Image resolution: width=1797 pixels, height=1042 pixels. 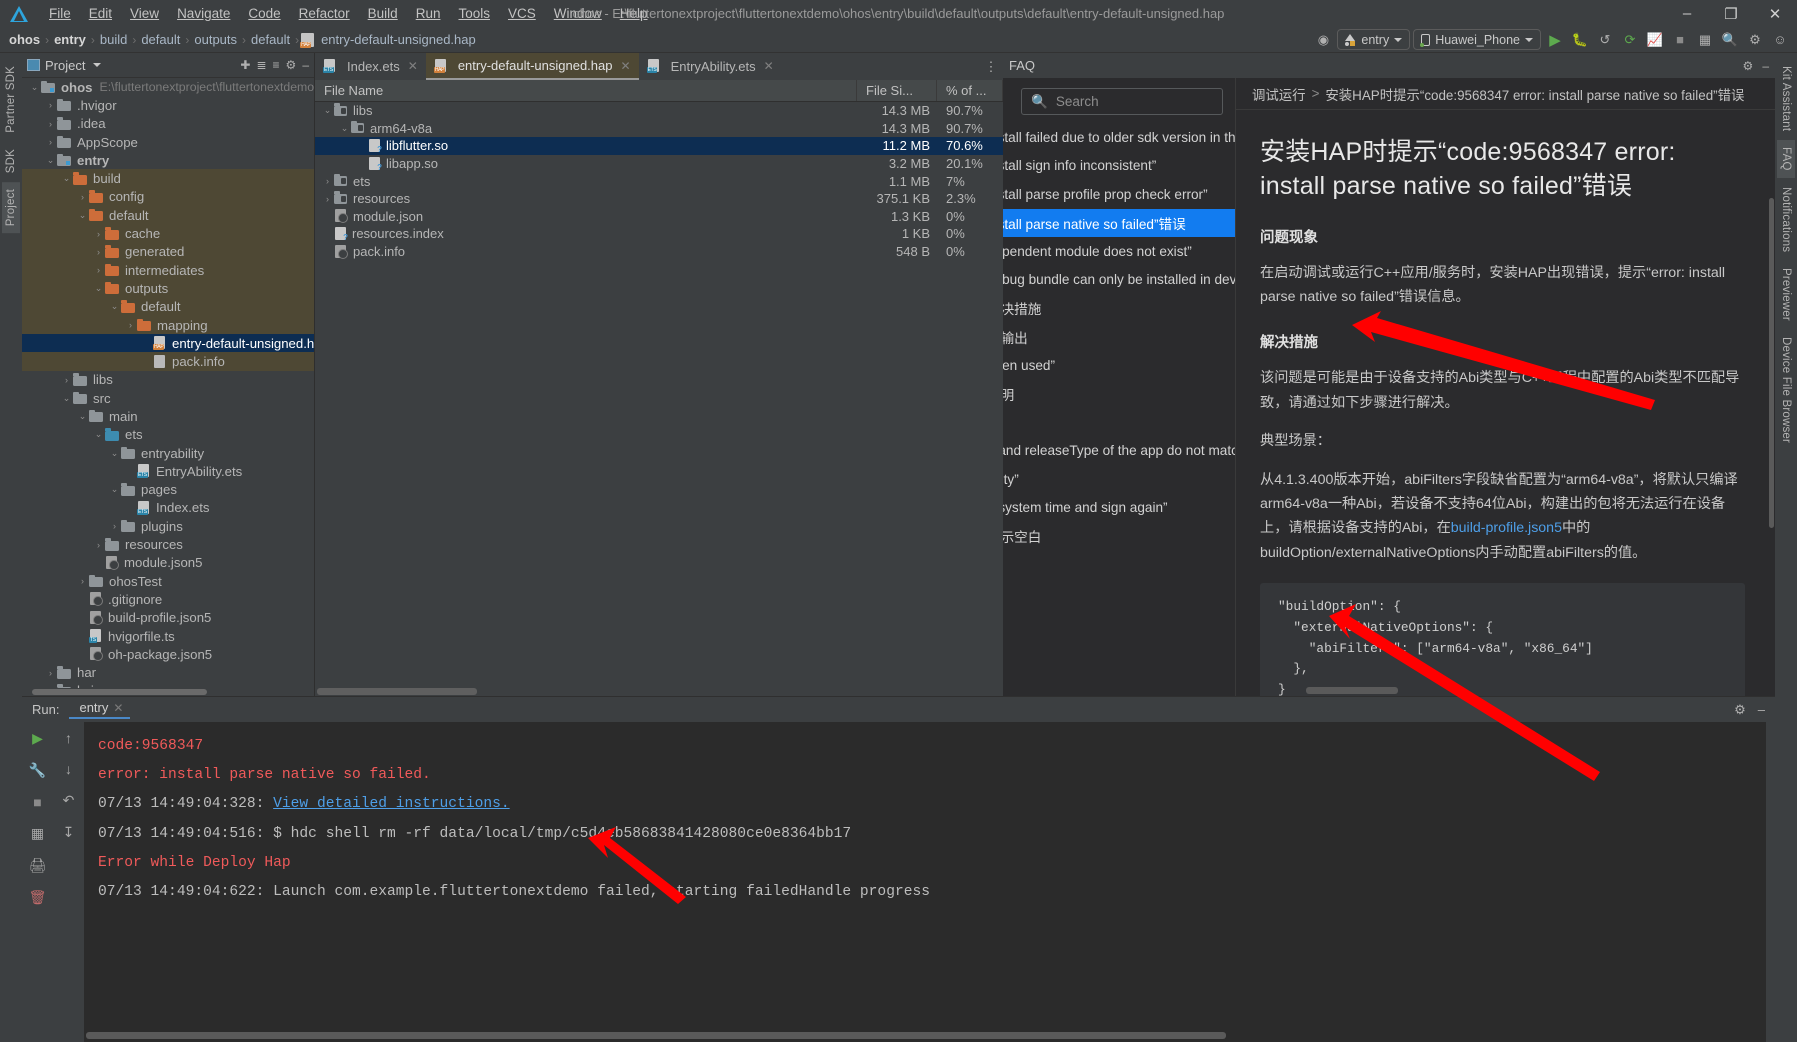 I want to click on chevron-down-icon, so click(x=97, y=65).